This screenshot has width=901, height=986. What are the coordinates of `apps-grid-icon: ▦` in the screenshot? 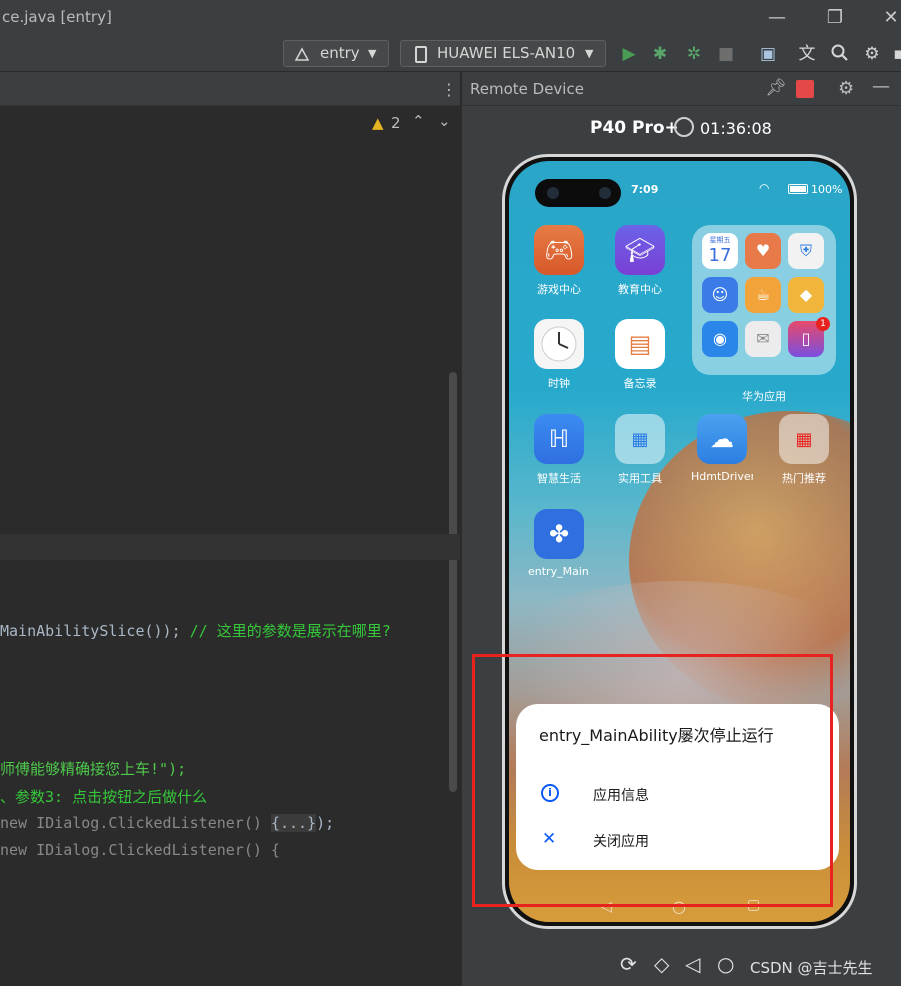 It's located at (804, 439).